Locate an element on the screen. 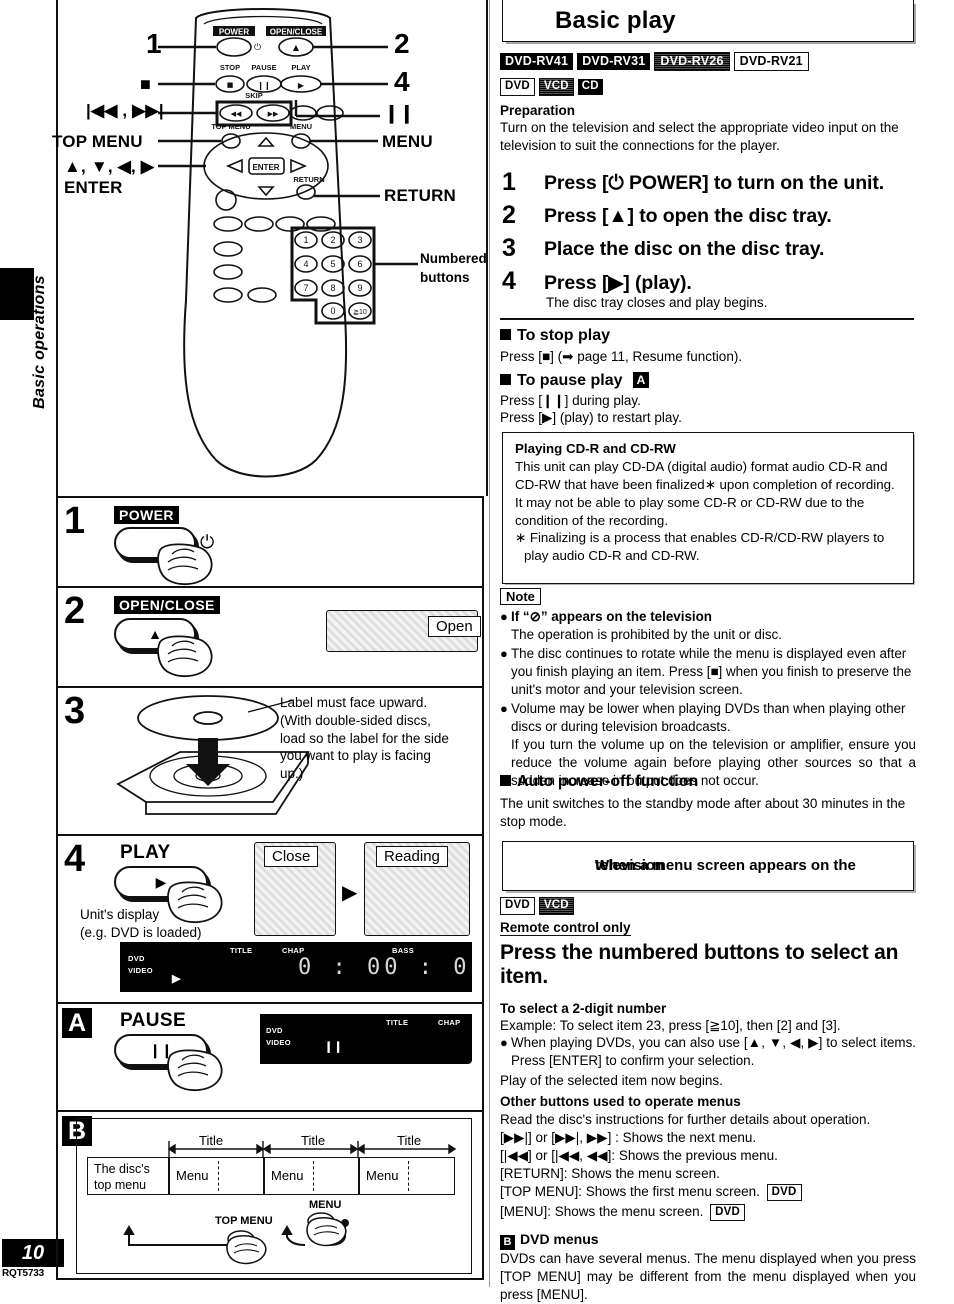  flow-button-menu-label: MENU is located at coordinates (325, 1205).